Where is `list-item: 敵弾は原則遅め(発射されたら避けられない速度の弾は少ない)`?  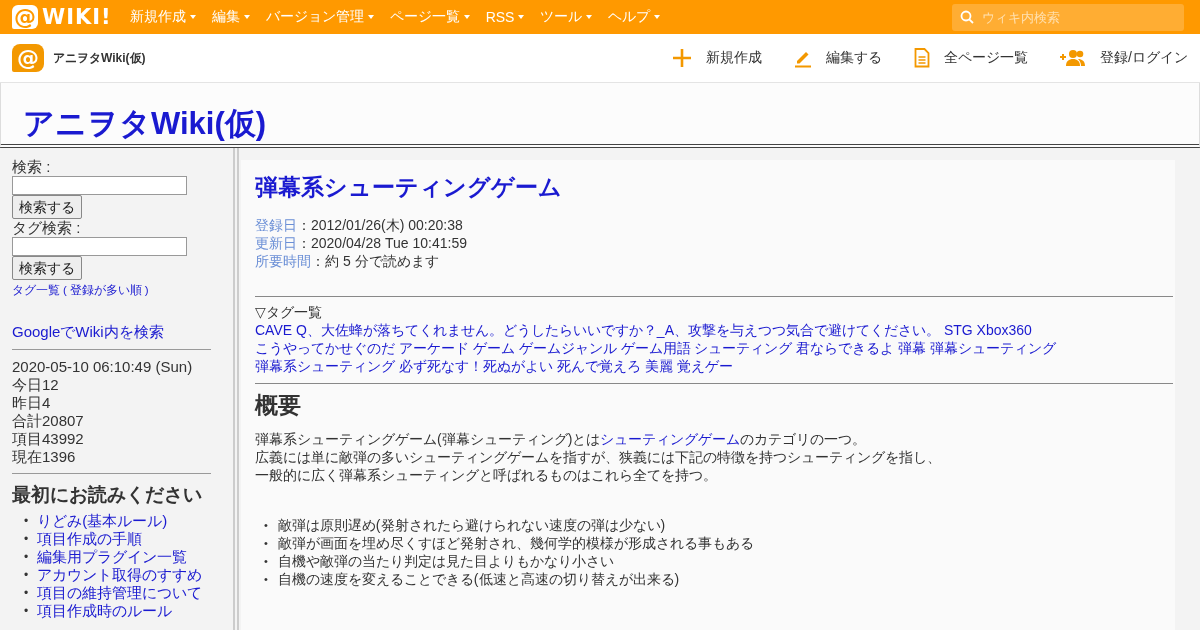 list-item: 敵弾は原則遅め(発射されたら避けられない速度の弾は少ない) is located at coordinates (471, 525).